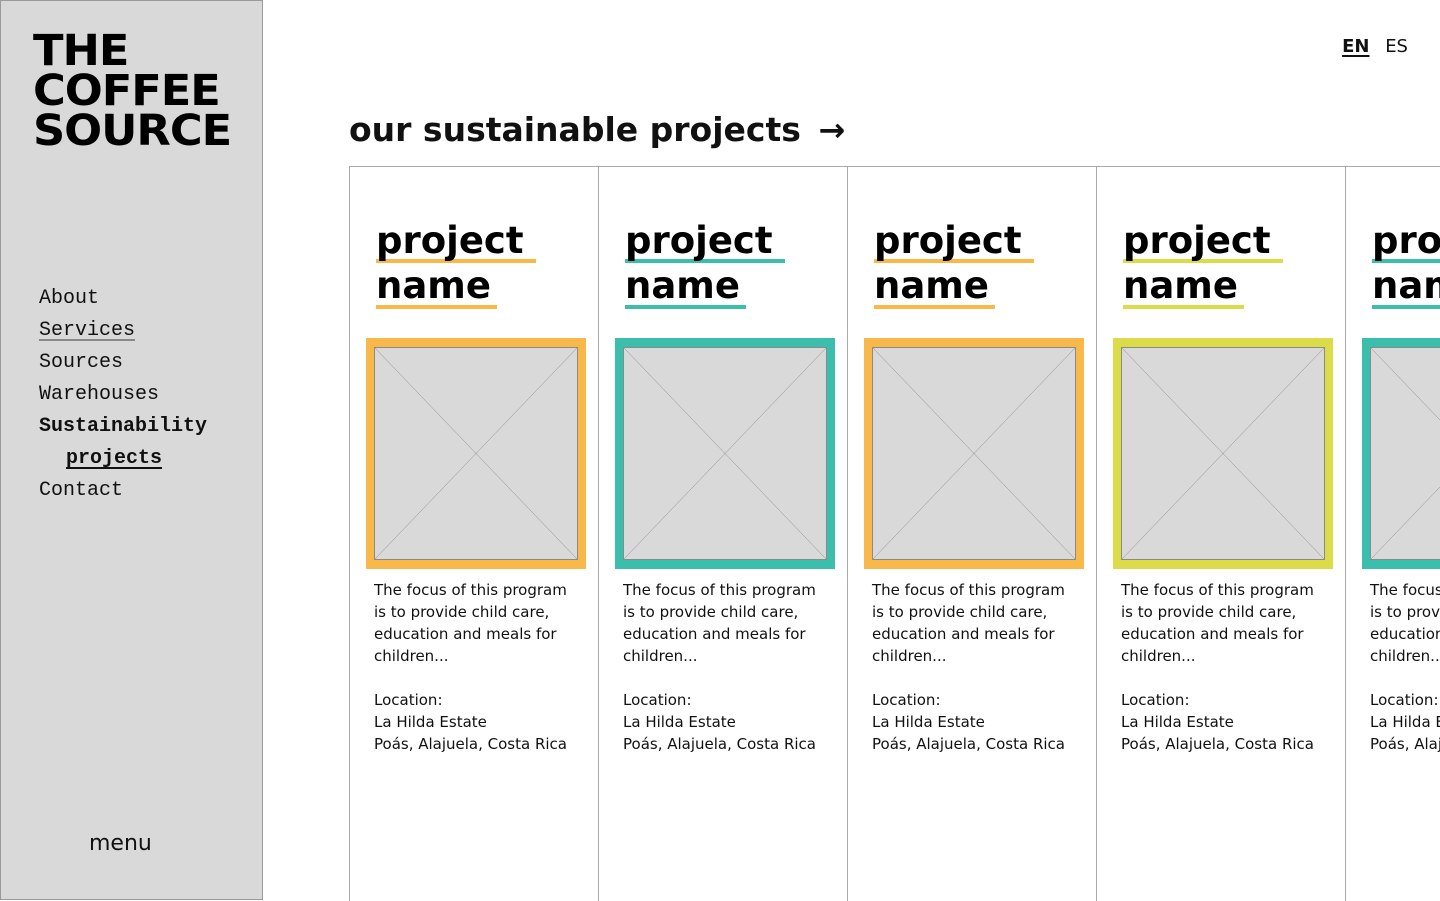 The image size is (1440, 901). Describe the element at coordinates (81, 51) in the screenshot. I see `brand-line-1: THE` at that location.